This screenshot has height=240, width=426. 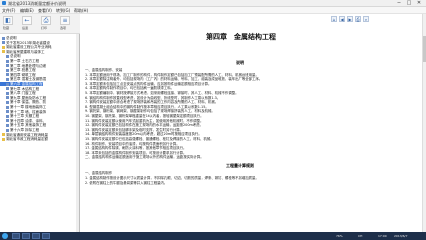 I want to click on hide-label: 隐藏, so click(x=6, y=28).